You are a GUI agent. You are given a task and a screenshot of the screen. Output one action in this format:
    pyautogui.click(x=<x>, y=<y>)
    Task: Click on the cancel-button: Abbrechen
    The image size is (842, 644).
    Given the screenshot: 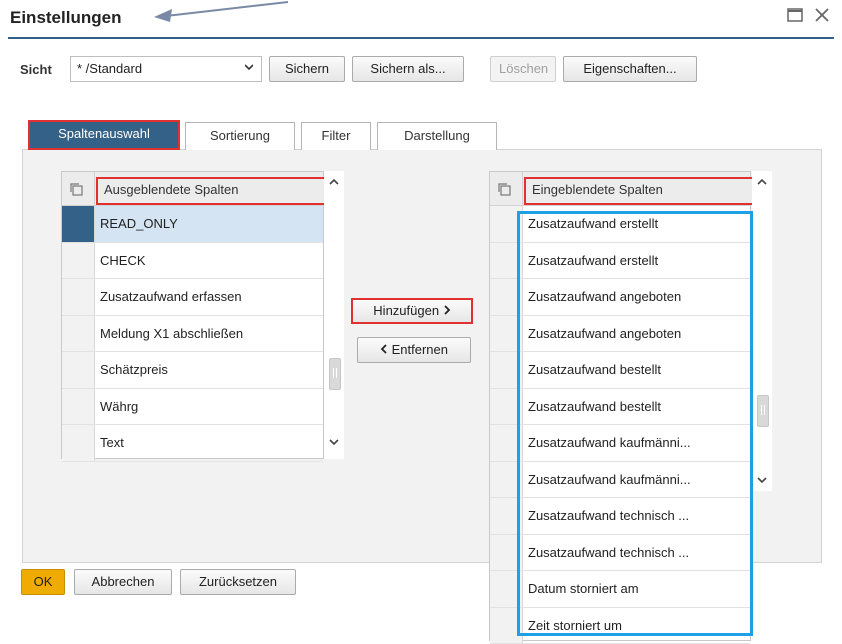 What is the action you would take?
    pyautogui.click(x=123, y=582)
    